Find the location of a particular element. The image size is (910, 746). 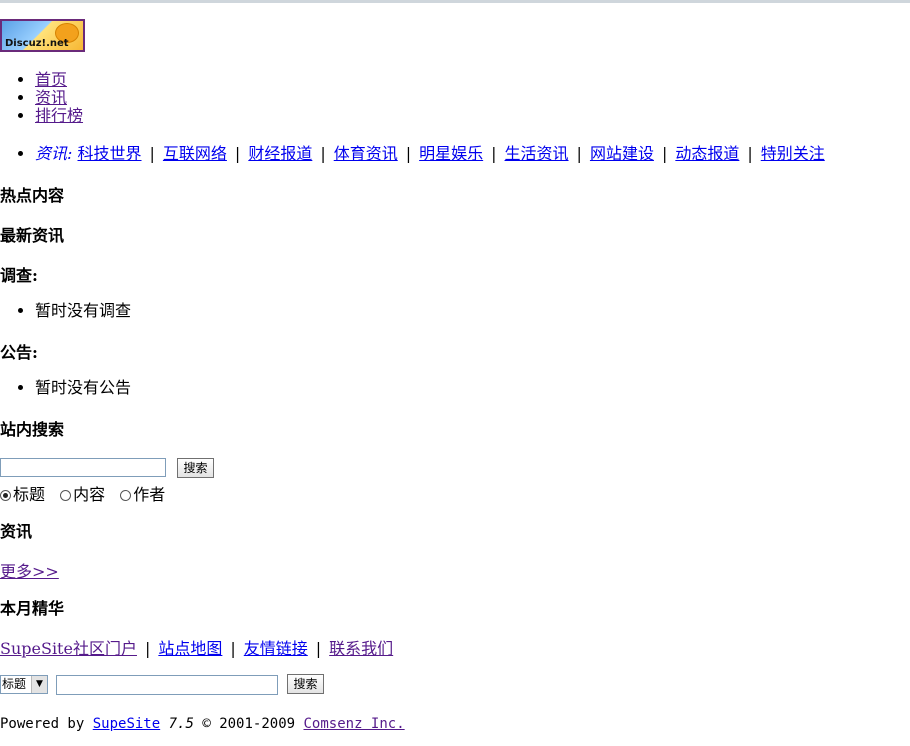

nav-item: 排行榜 is located at coordinates (59, 116).